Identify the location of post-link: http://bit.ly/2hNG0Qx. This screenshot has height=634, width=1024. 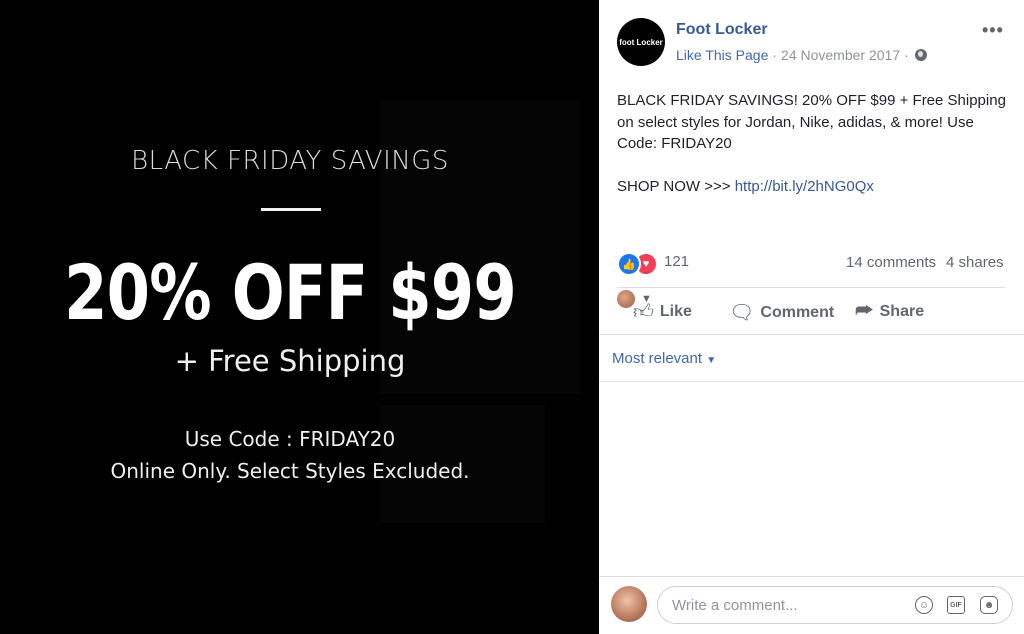
(804, 186).